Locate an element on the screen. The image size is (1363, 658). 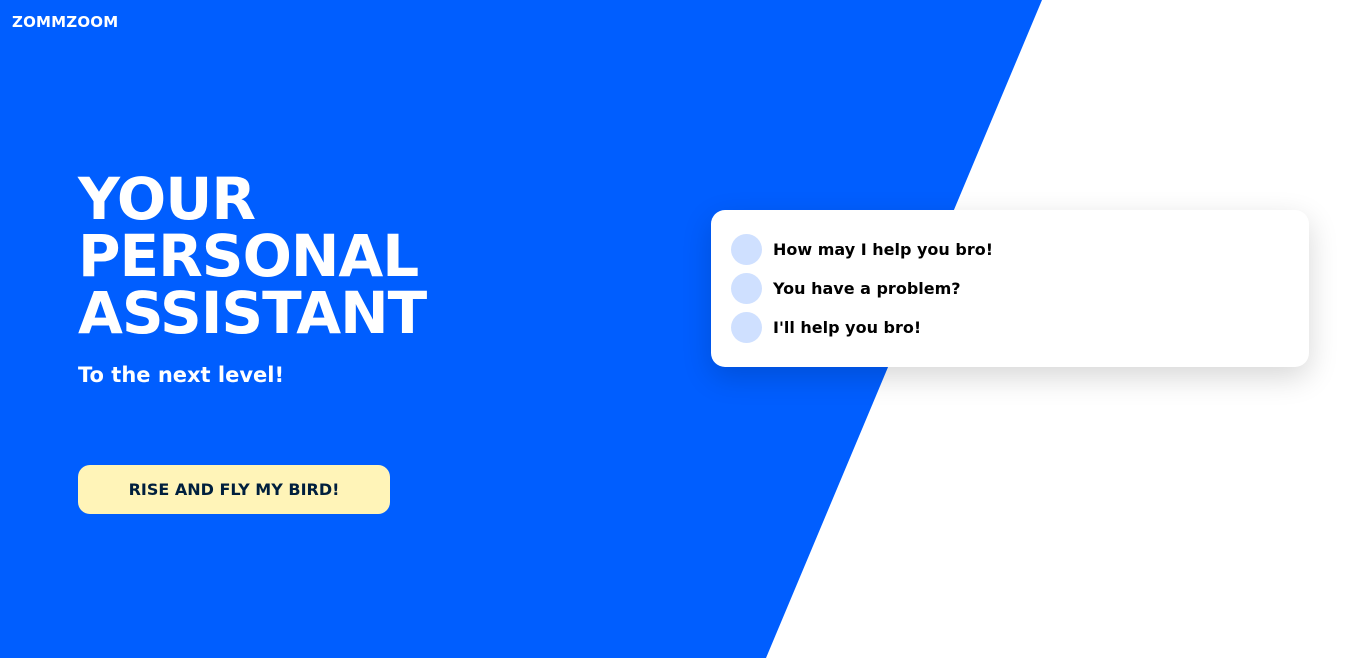
chat-message: You have a problem? is located at coordinates (1010, 288).